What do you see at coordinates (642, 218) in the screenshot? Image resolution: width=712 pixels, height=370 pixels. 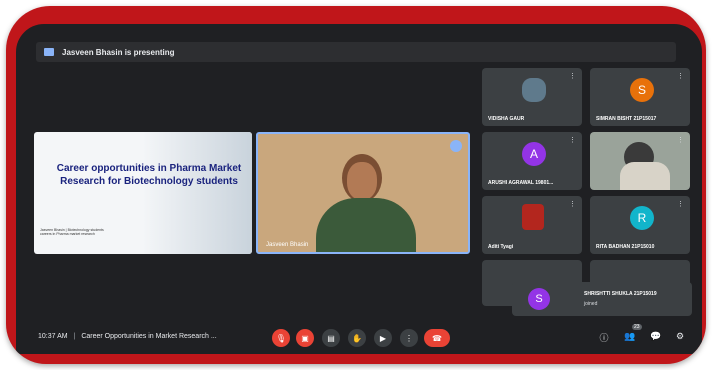 I see `participant-avatar: R` at bounding box center [642, 218].